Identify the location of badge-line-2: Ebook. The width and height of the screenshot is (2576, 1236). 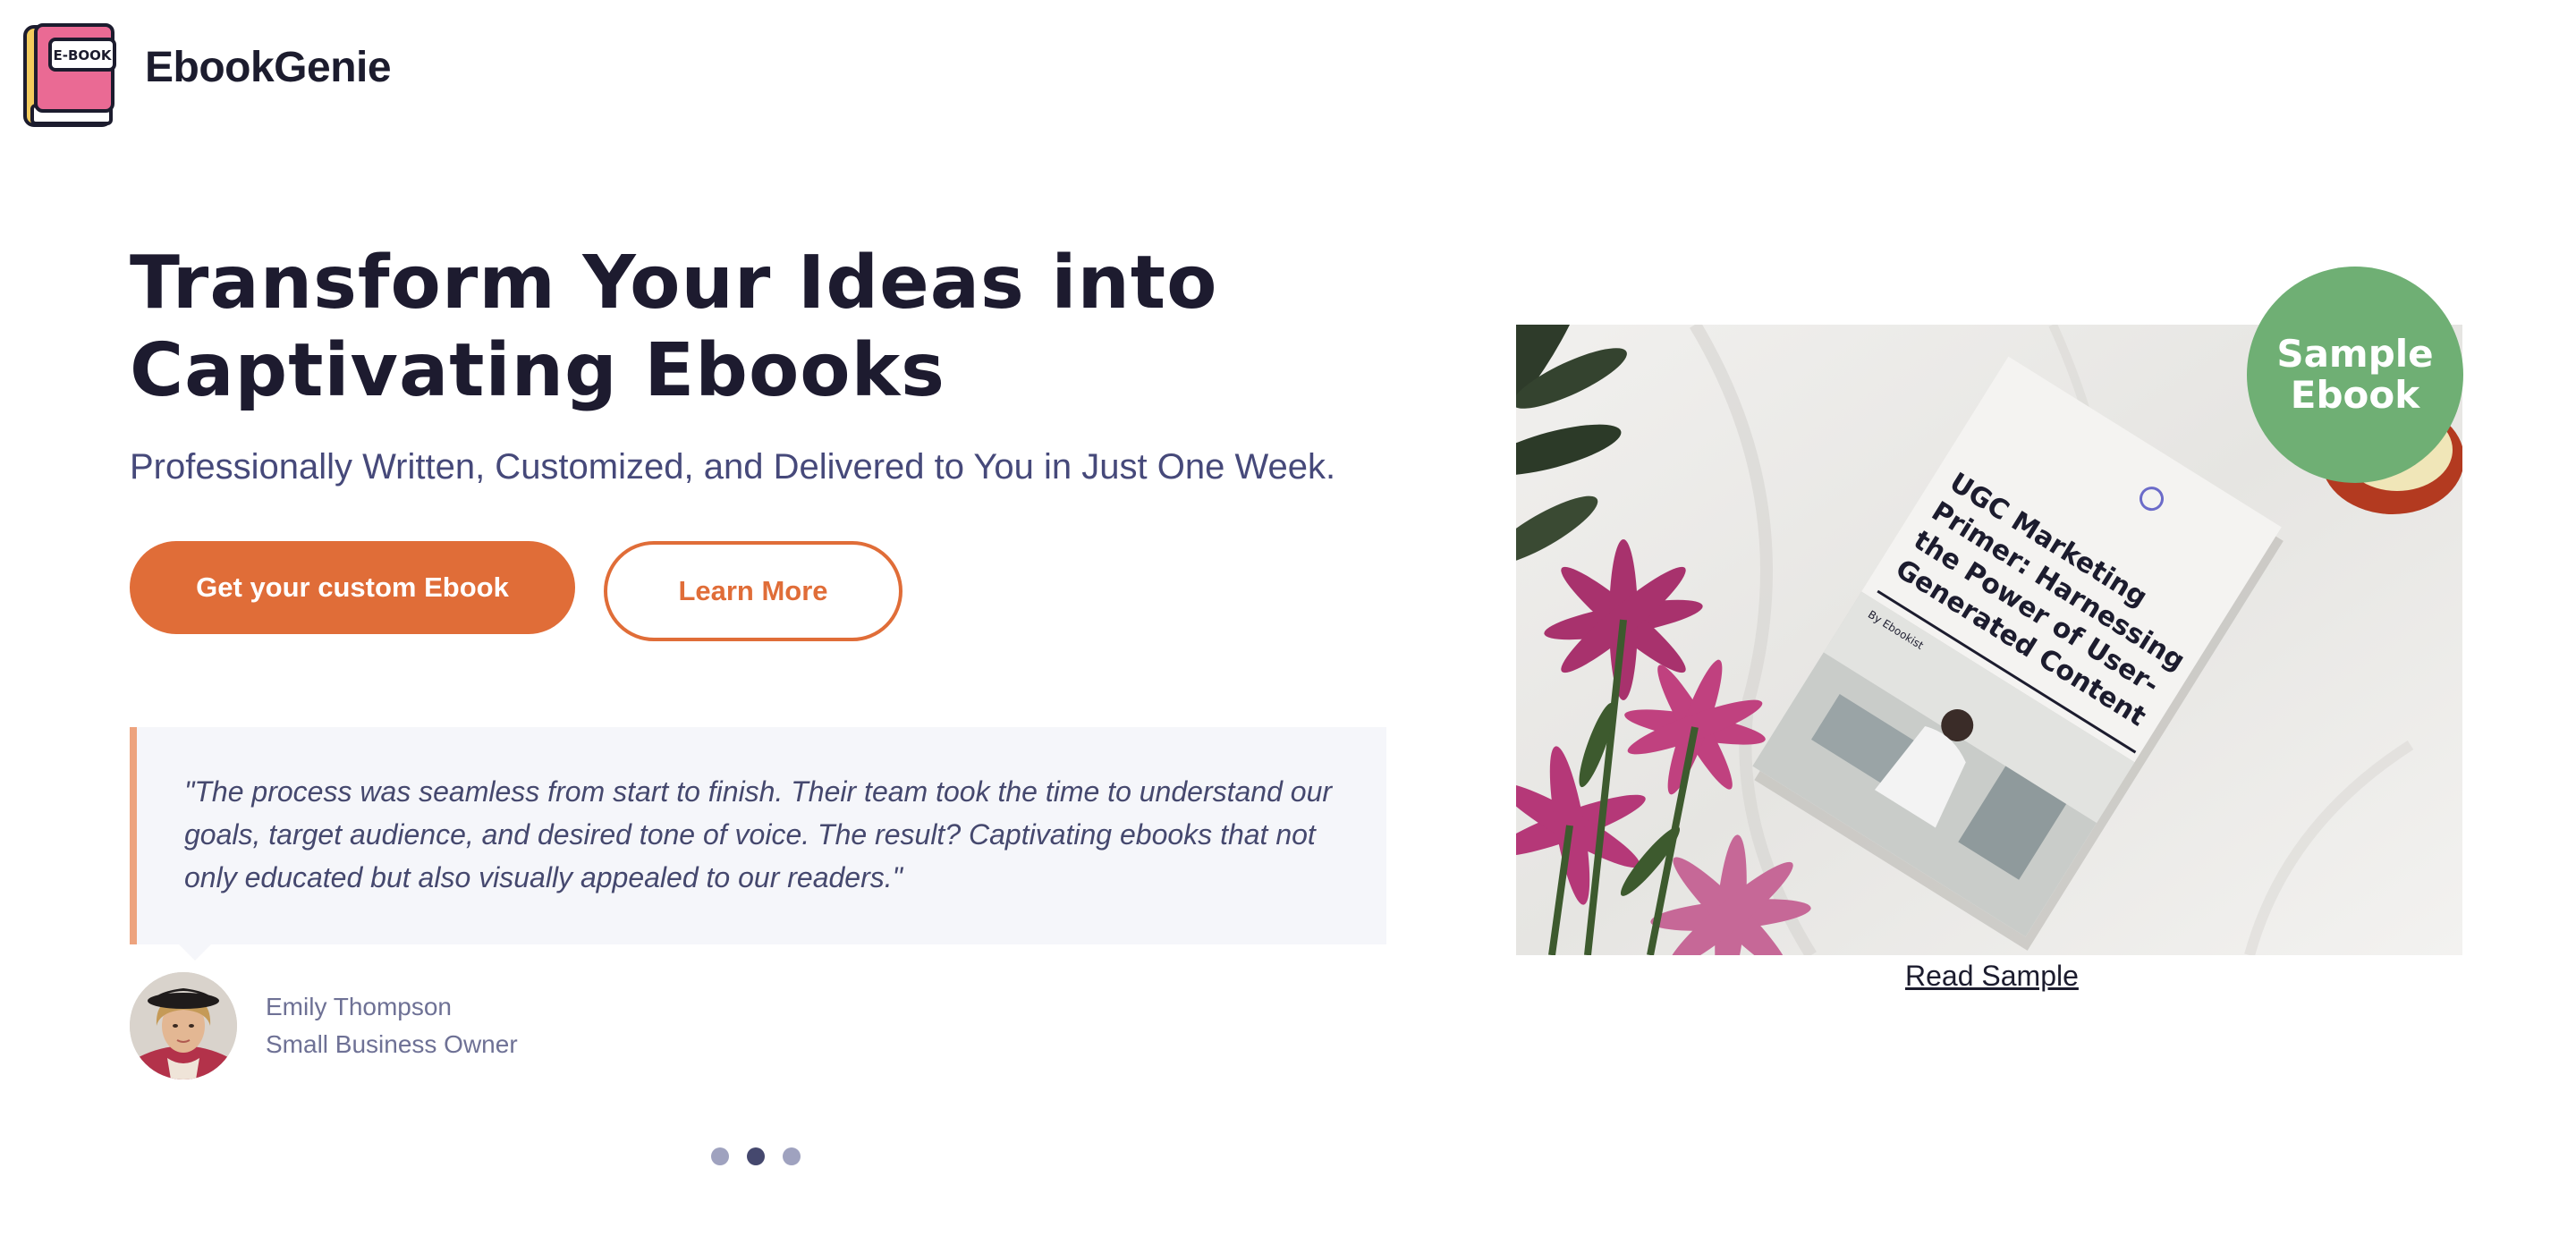
(2355, 395).